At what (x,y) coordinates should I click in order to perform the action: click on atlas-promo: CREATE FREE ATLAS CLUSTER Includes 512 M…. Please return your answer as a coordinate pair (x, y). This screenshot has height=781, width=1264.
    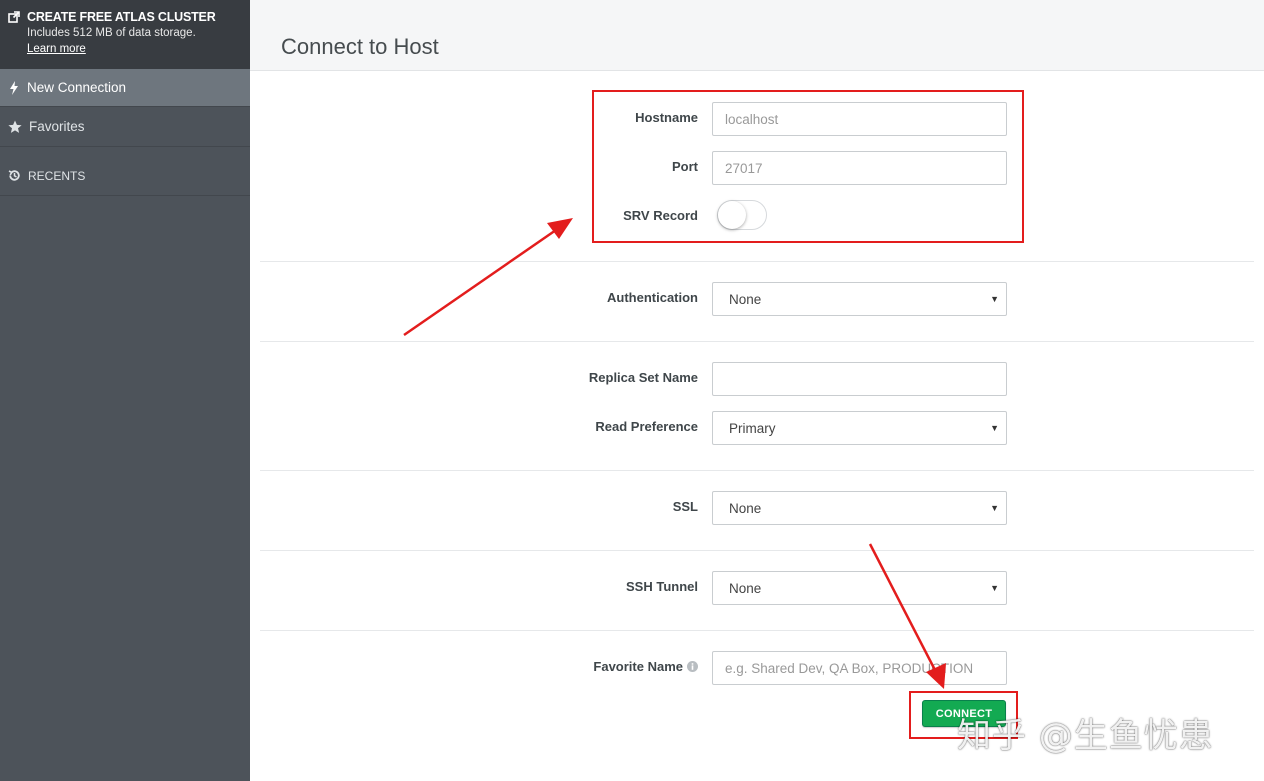
    Looking at the image, I should click on (125, 34).